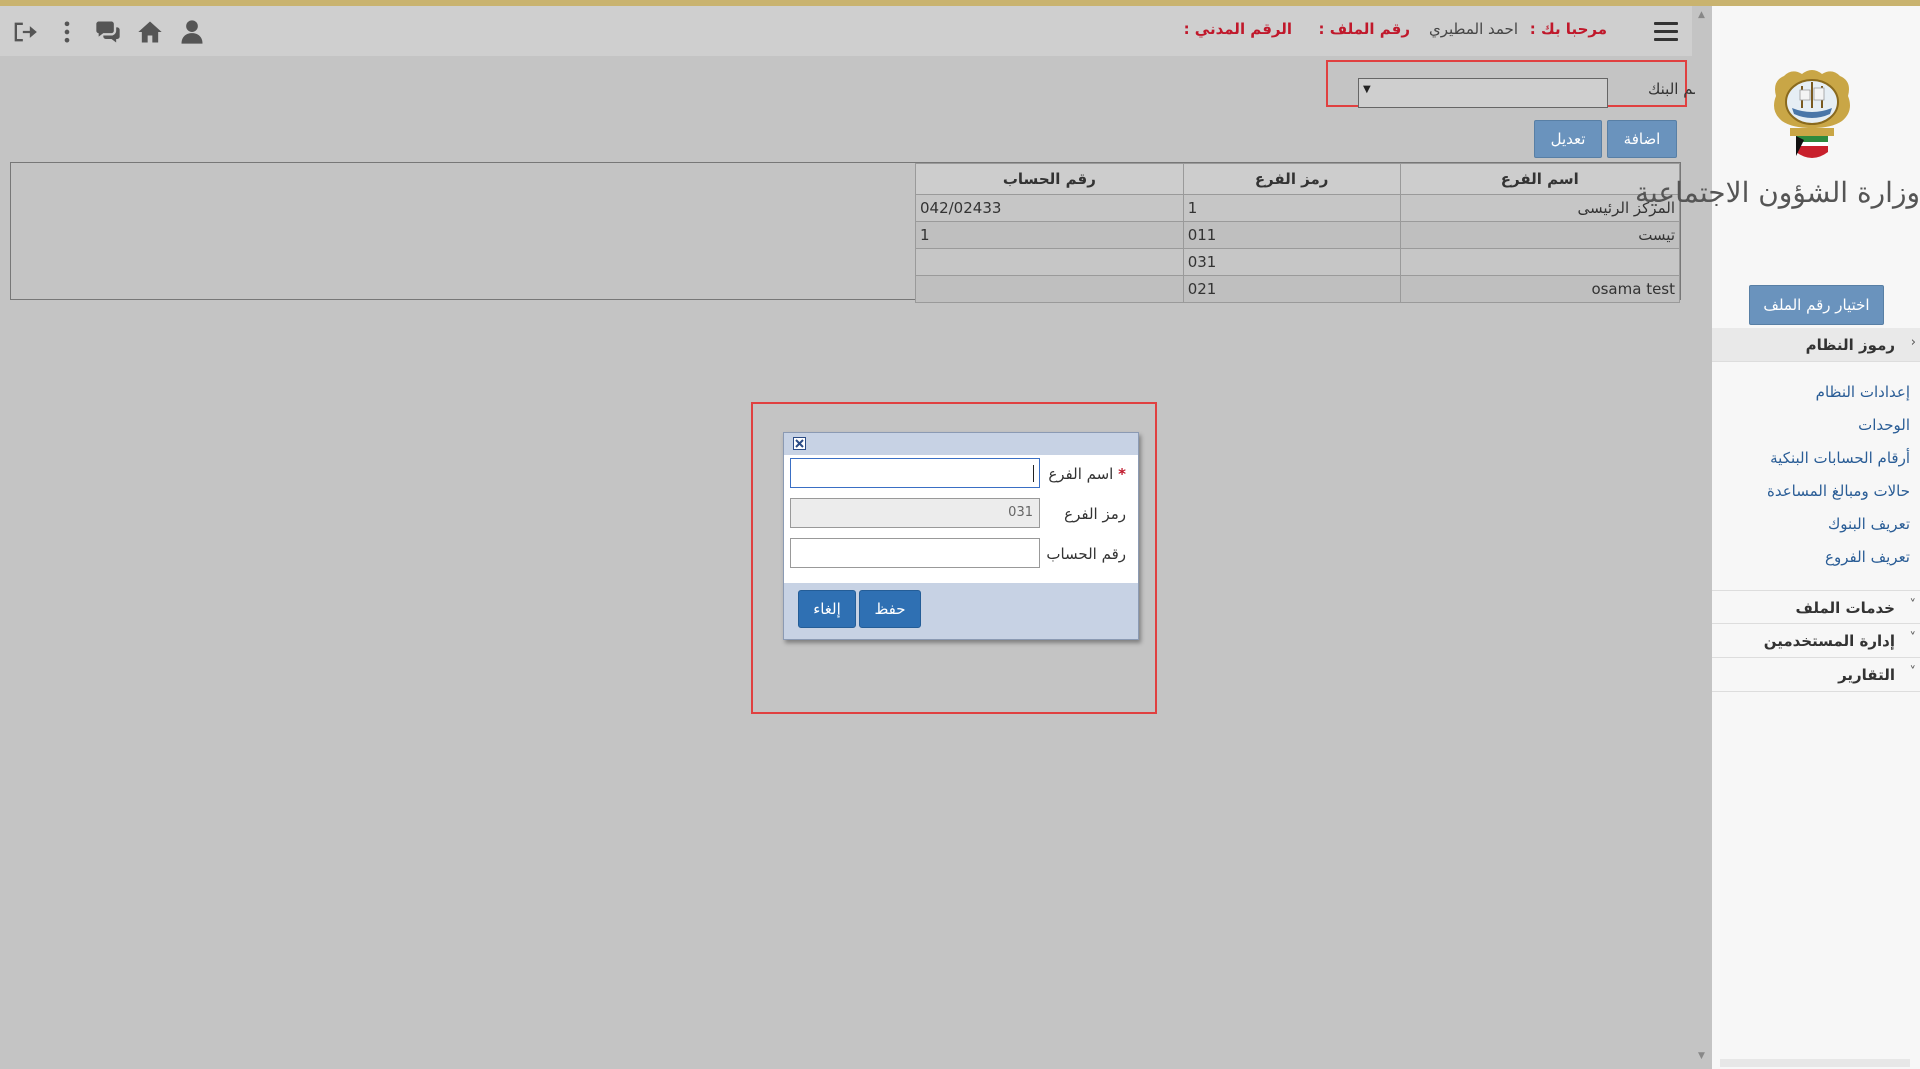 Image resolution: width=1920 pixels, height=1069 pixels. Describe the element at coordinates (1291, 179) in the screenshot. I see `column-header-branch-code: رمز الفرع` at that location.